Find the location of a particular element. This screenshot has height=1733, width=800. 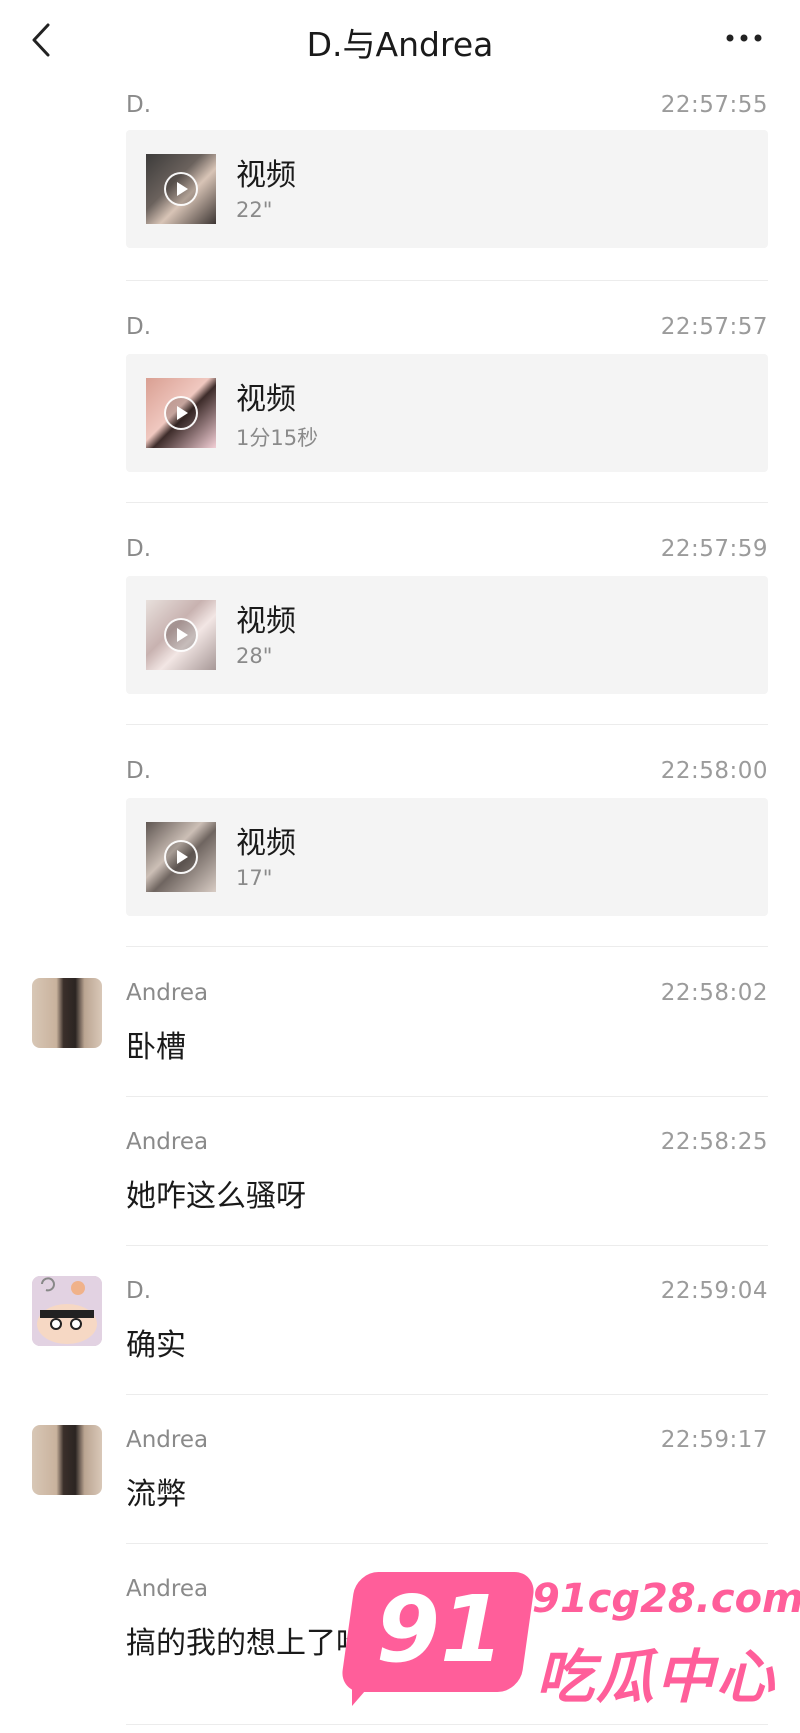

video-message-card: 视频 28" is located at coordinates (447, 635).